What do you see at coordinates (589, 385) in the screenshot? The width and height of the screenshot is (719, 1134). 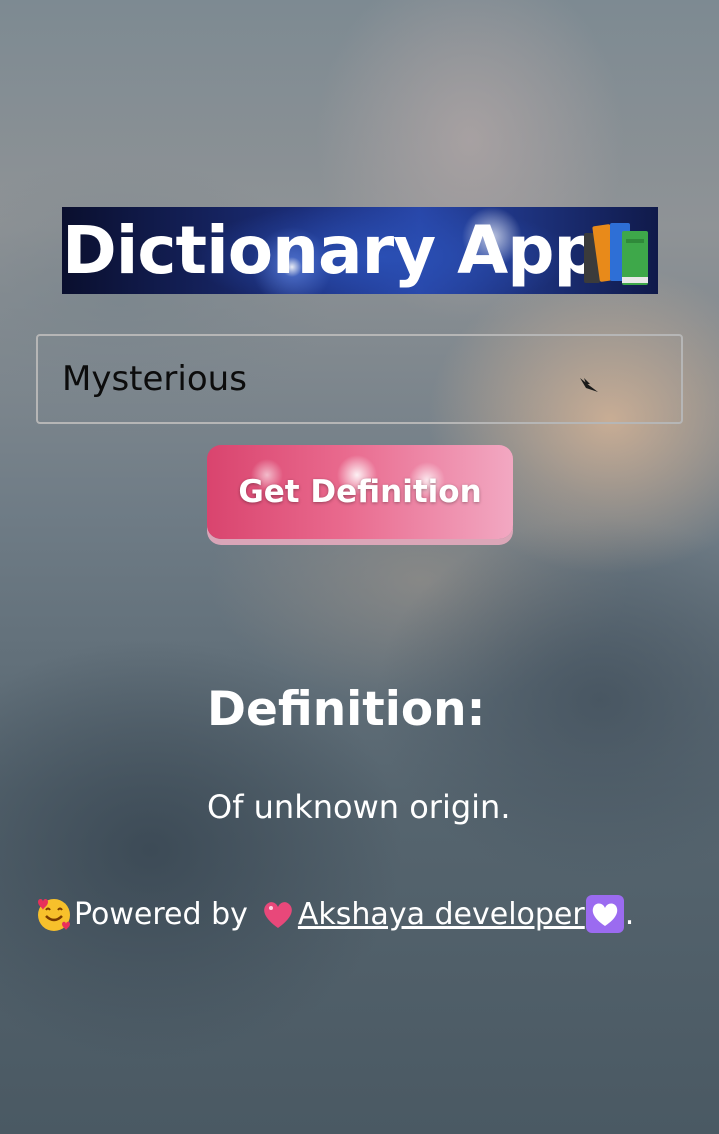 I see `bird-icon` at bounding box center [589, 385].